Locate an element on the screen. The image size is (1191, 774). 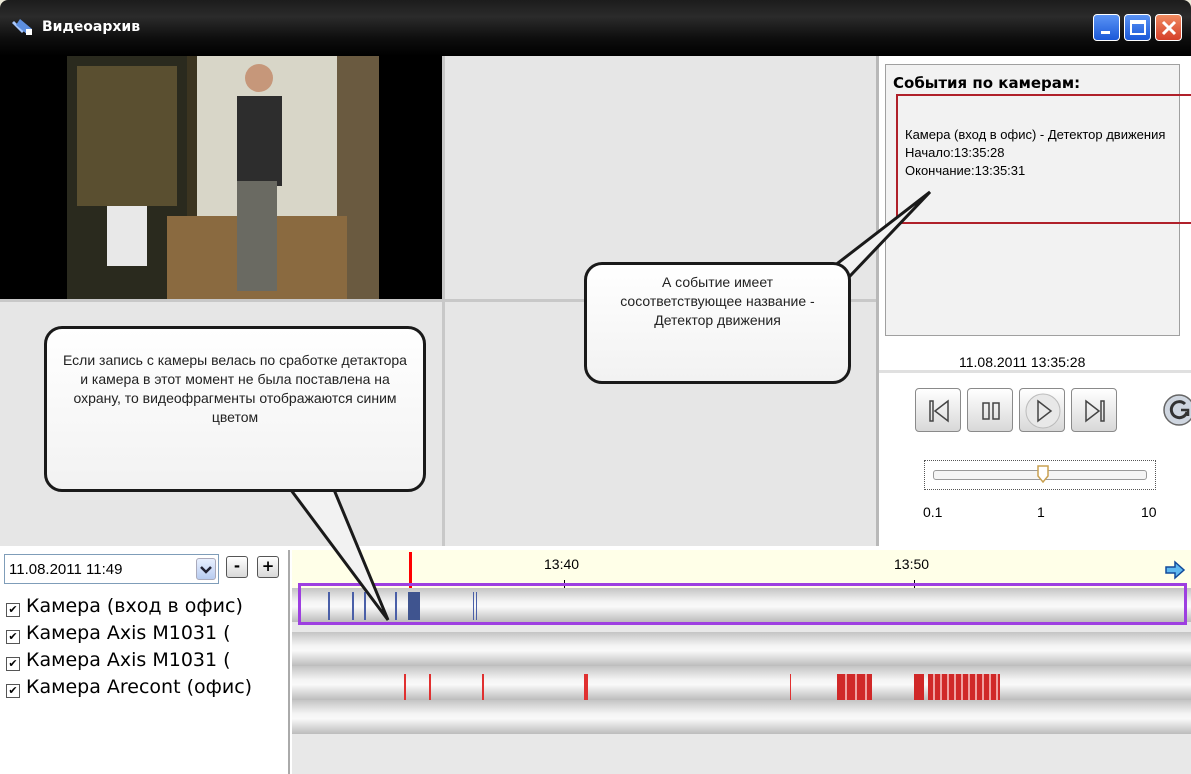
minimize-icon is located at coordinates (1105, 32).